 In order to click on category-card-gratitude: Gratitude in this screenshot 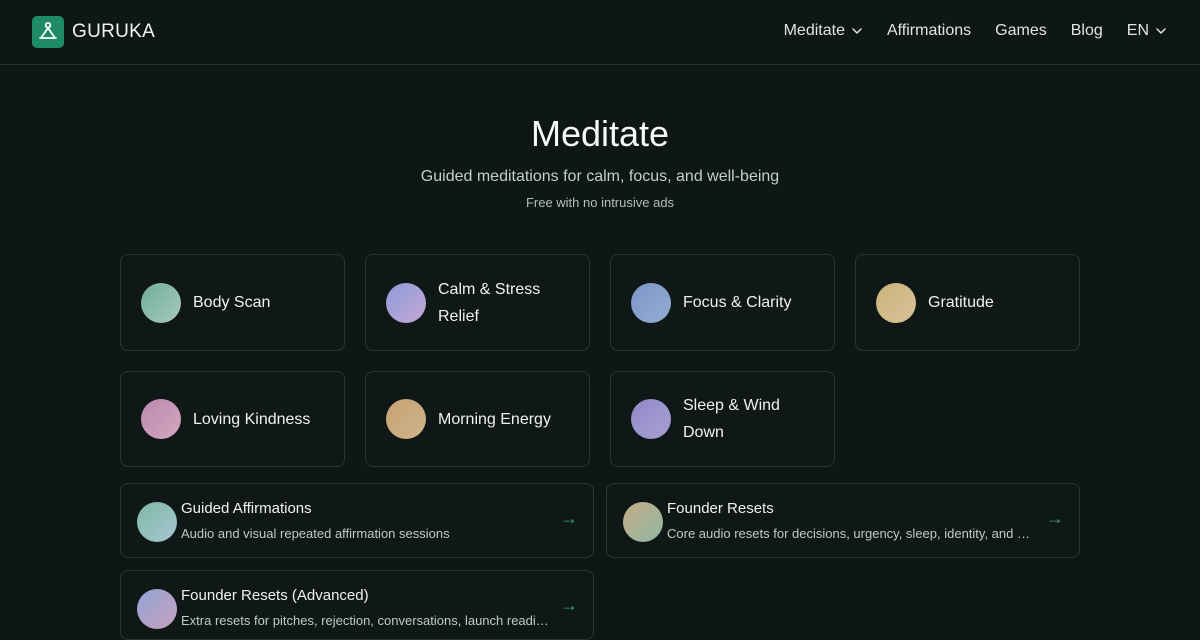, I will do `click(967, 302)`.